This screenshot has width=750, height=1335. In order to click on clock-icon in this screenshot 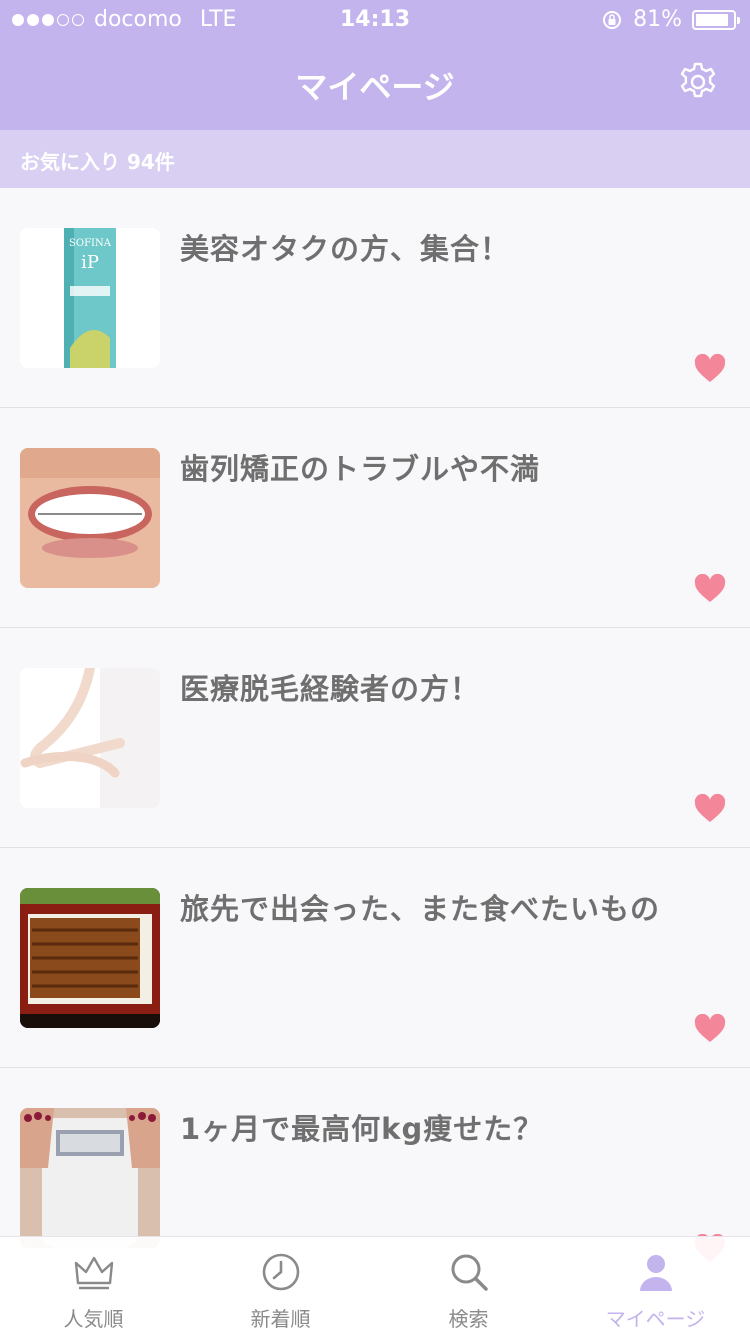, I will do `click(281, 1272)`.